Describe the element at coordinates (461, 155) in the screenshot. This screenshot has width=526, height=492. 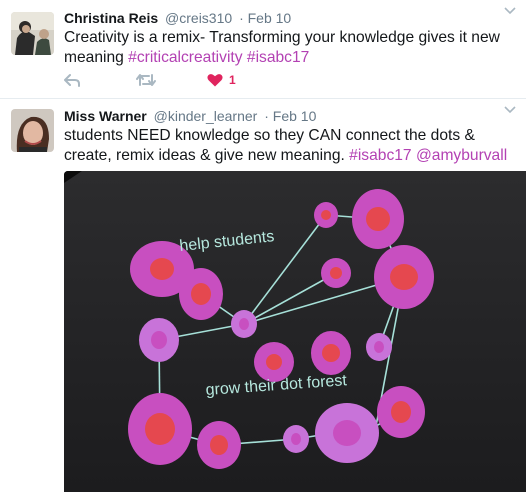
I see `mention-link: @amyburvall` at that location.